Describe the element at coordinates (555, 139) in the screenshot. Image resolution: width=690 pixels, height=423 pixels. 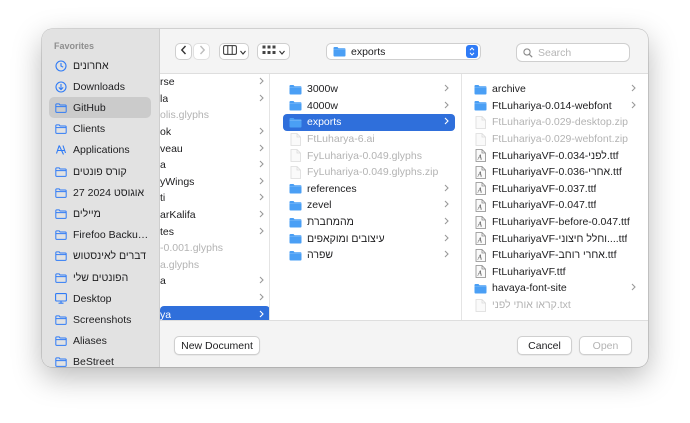
I see `file-row: FtLuhariya-0.029-webfont.zip` at that location.